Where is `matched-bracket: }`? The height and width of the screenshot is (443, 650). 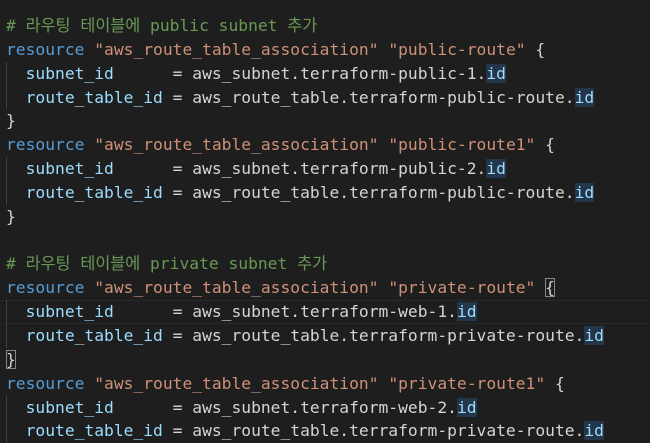 matched-bracket: } is located at coordinates (11, 359).